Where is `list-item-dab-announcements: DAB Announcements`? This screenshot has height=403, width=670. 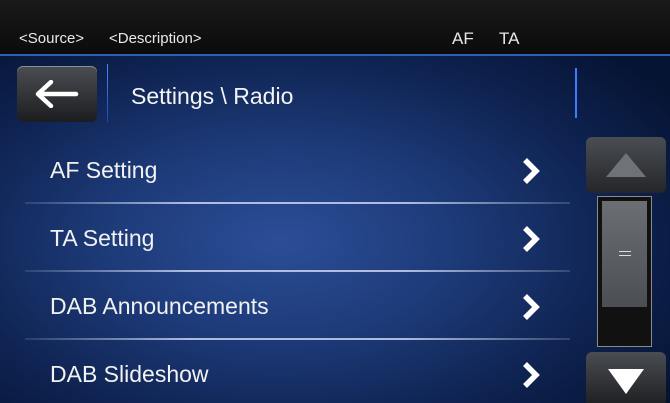
list-item-dab-announcements: DAB Announcements is located at coordinates (285, 306).